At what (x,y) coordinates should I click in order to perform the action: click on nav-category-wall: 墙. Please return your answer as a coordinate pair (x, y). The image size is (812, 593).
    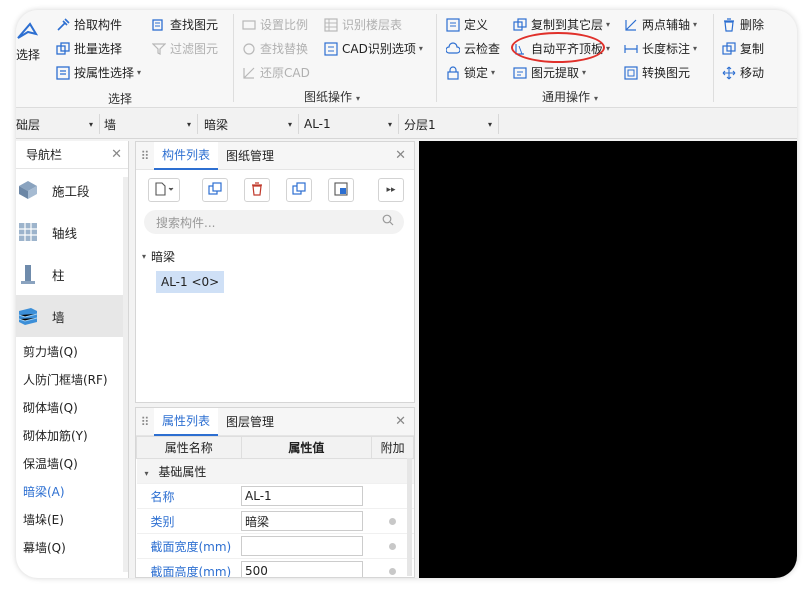
    Looking at the image, I should click on (72, 316).